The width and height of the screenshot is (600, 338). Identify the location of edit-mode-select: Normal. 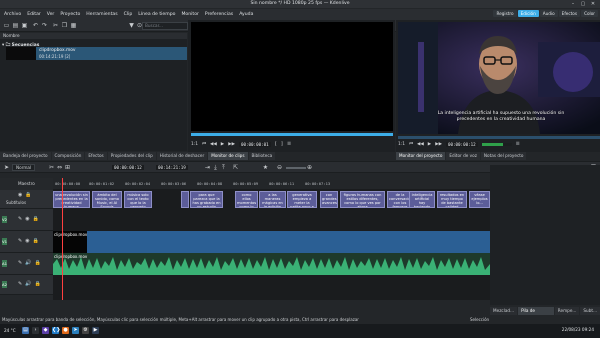
(24, 167).